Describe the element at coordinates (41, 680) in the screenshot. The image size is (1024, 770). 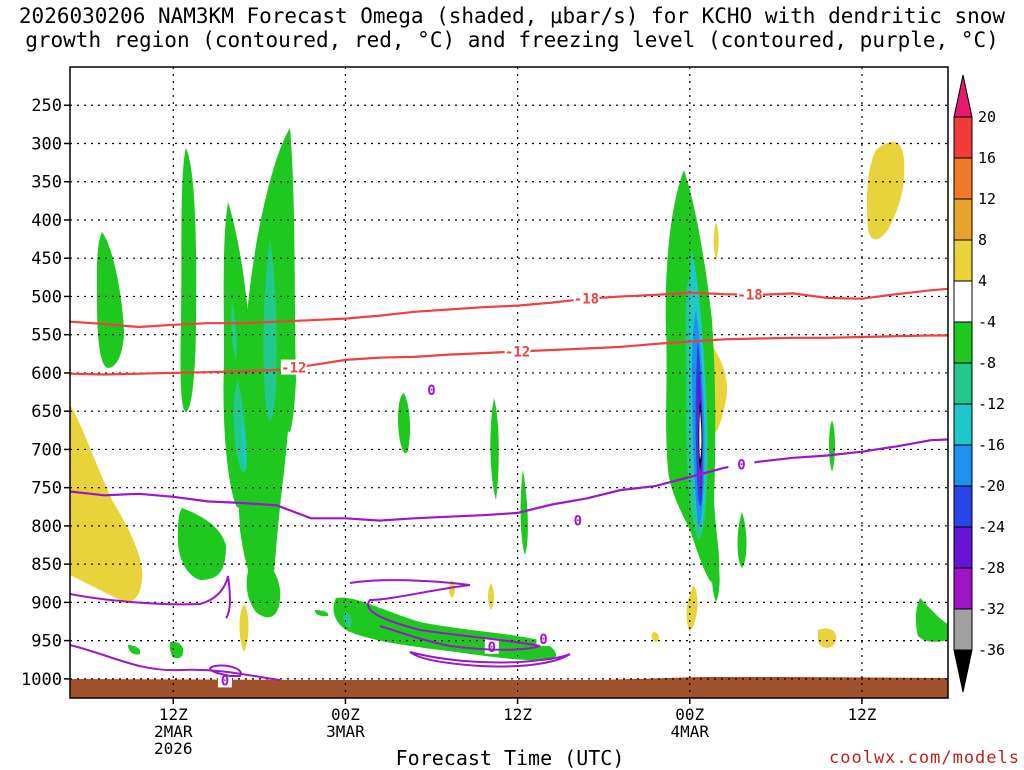
I see `y-tick-label: 1000` at that location.